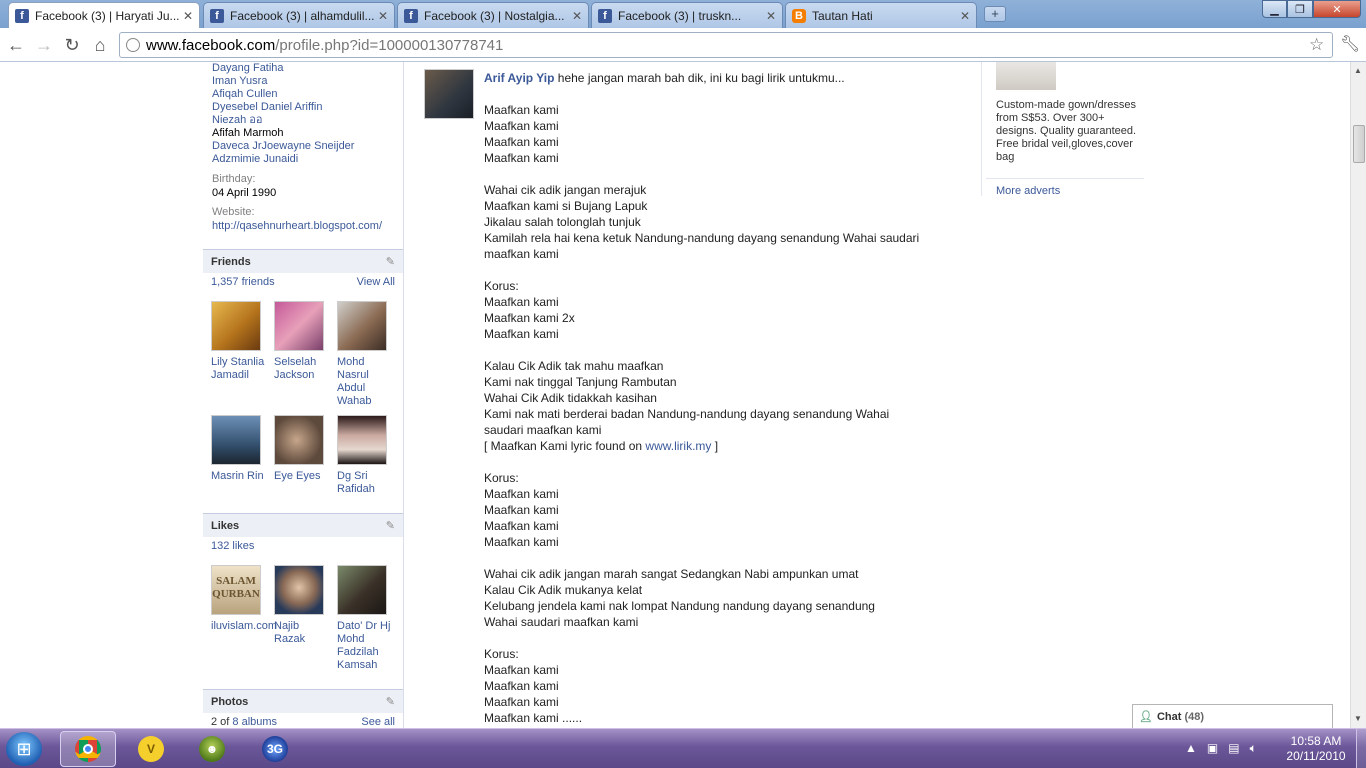 The height and width of the screenshot is (768, 1366). What do you see at coordinates (1358, 718) in the screenshot?
I see `scroll-down-arrow-icon: ▼` at bounding box center [1358, 718].